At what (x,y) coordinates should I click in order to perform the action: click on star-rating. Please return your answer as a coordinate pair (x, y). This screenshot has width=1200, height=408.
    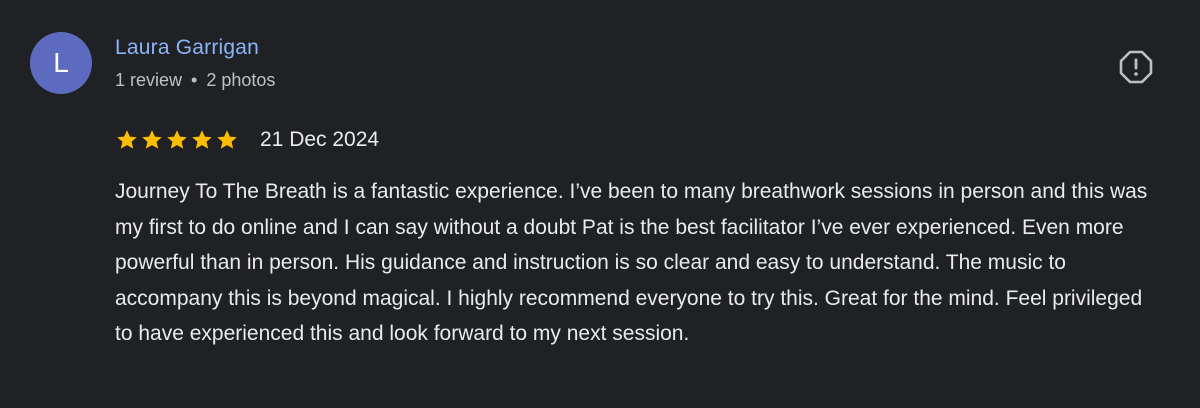
    Looking at the image, I should click on (177, 140).